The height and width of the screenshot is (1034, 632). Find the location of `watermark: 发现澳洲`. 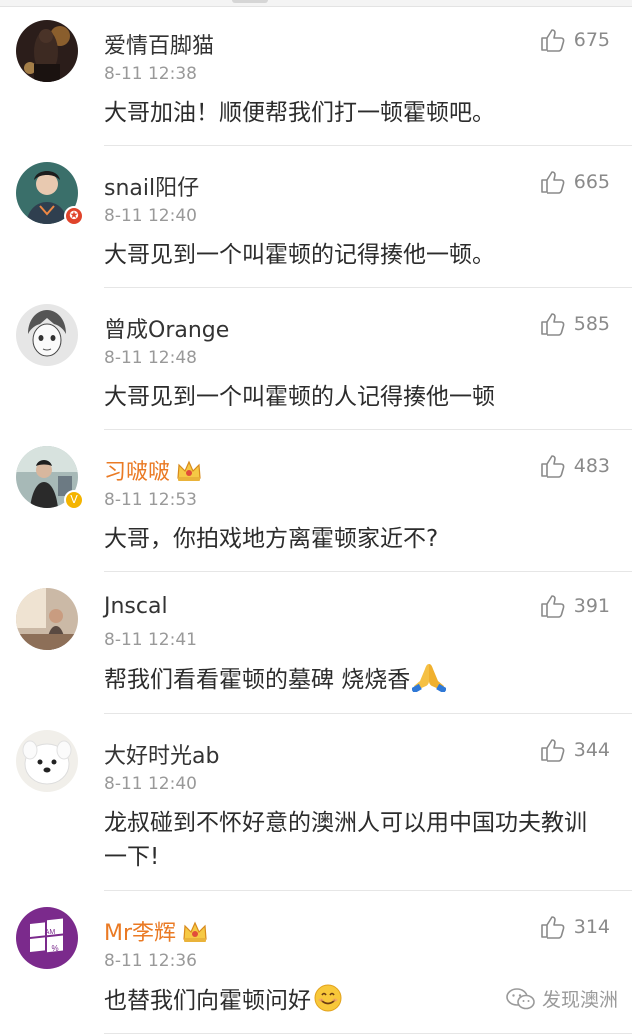

watermark: 发现澳洲 is located at coordinates (562, 998).